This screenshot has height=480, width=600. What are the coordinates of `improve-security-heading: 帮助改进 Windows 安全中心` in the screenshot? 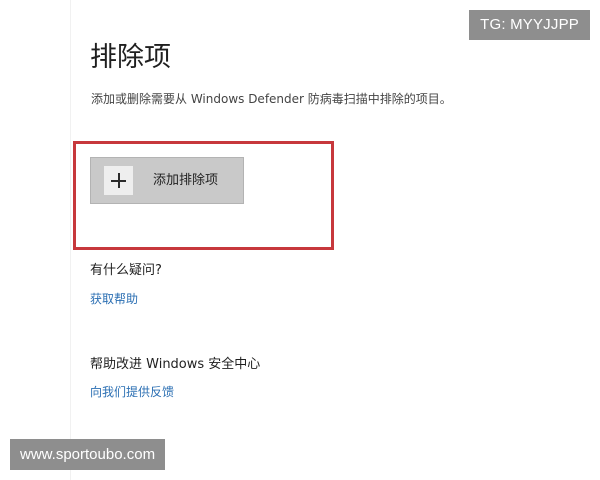 It's located at (175, 364).